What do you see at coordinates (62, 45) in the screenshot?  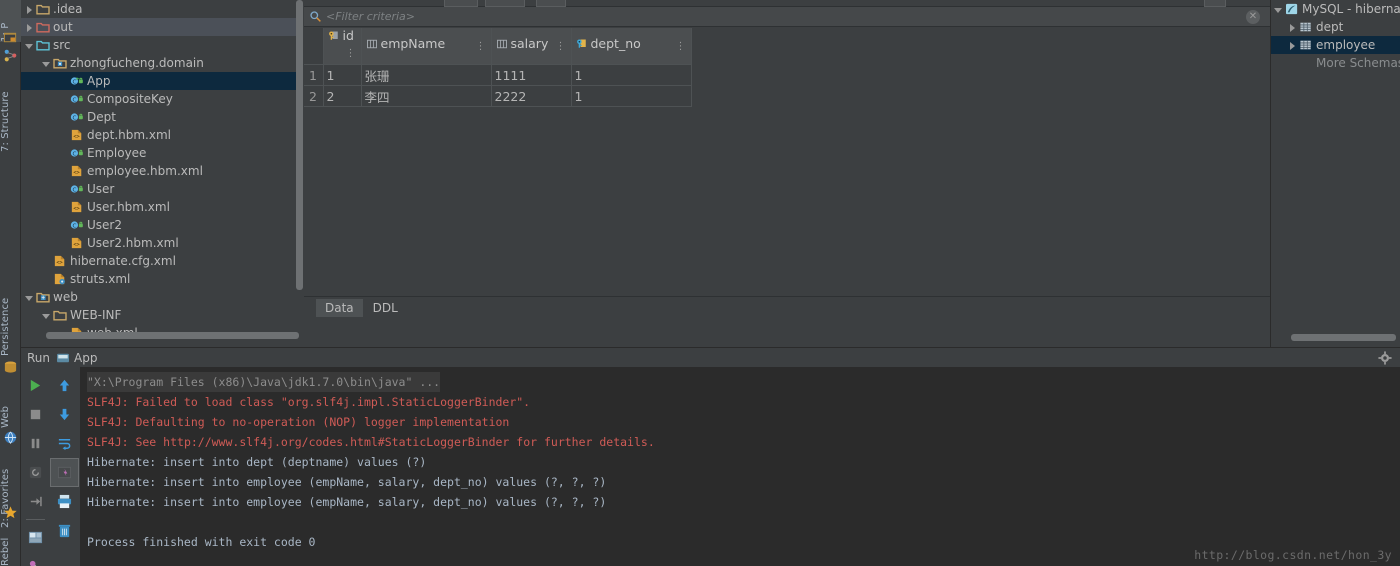 I see `tree-item-label: src` at bounding box center [62, 45].